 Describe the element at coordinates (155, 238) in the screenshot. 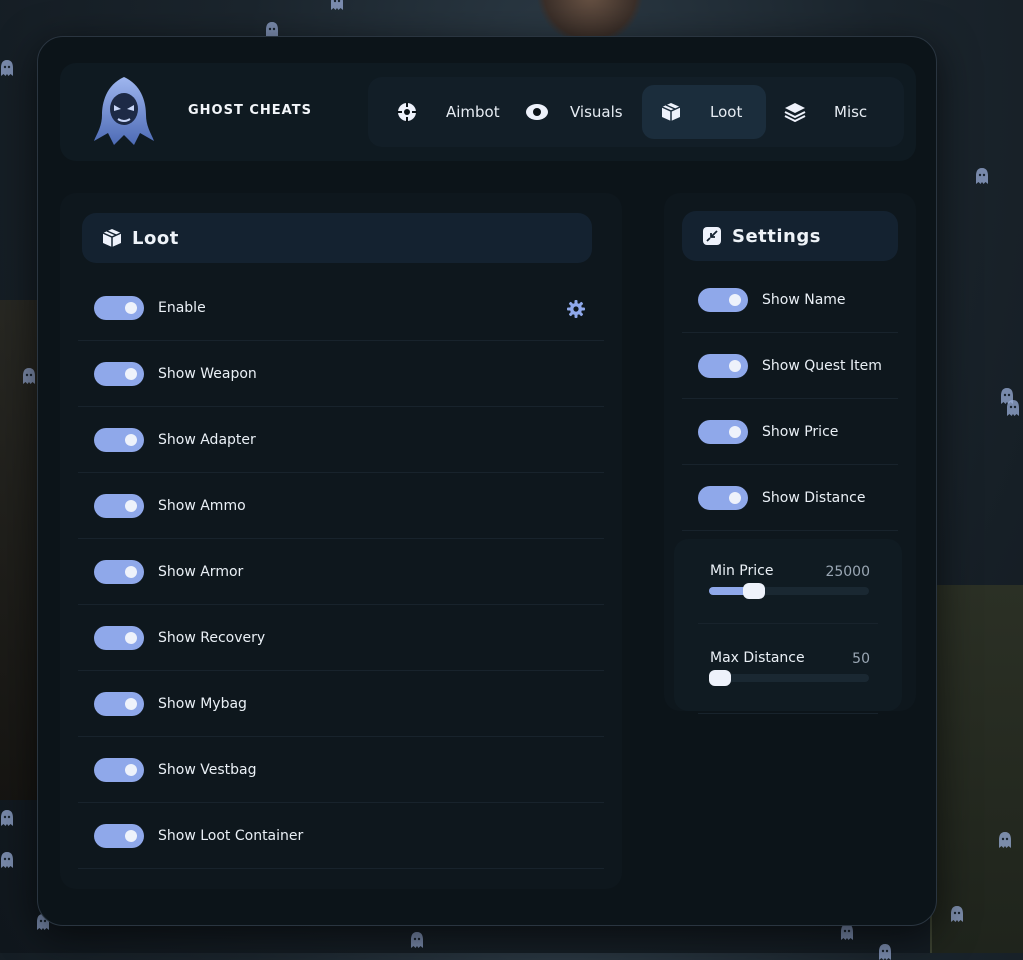

I see `loot-panel-title: Loot` at that location.